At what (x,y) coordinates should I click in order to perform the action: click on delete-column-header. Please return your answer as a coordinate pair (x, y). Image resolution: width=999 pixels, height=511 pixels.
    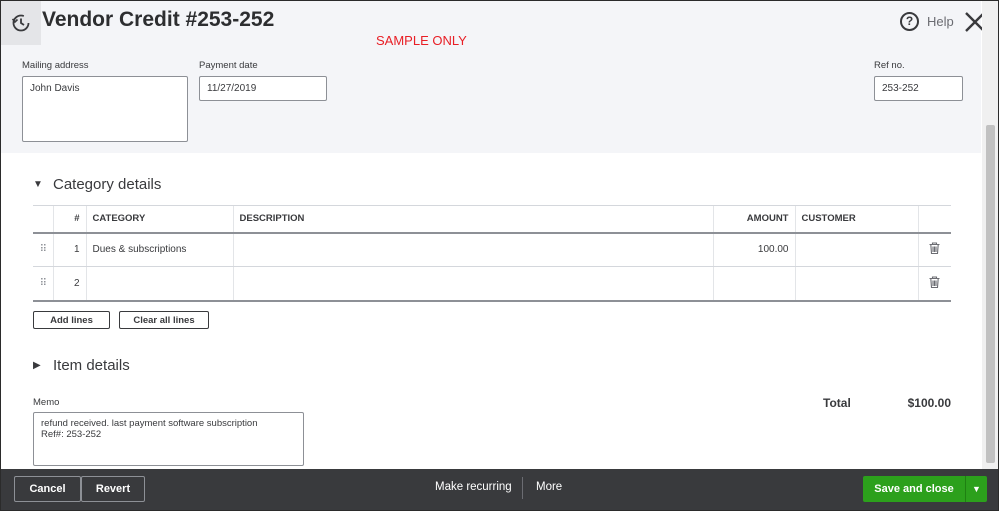
    Looking at the image, I should click on (934, 219).